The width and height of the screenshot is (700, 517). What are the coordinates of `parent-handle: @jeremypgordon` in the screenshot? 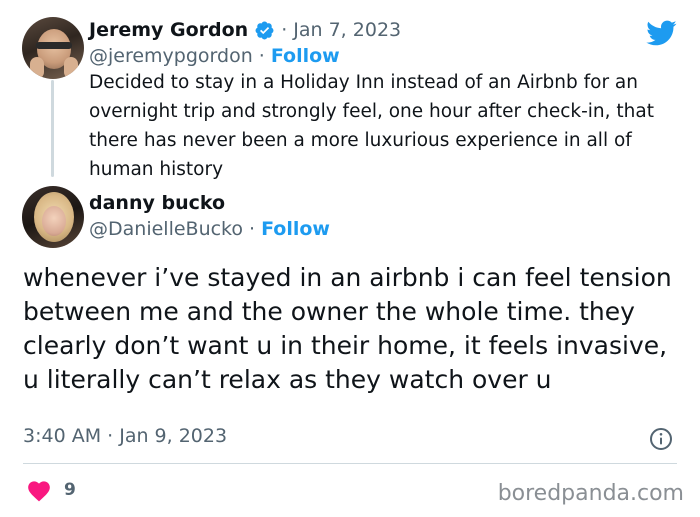 It's located at (171, 56).